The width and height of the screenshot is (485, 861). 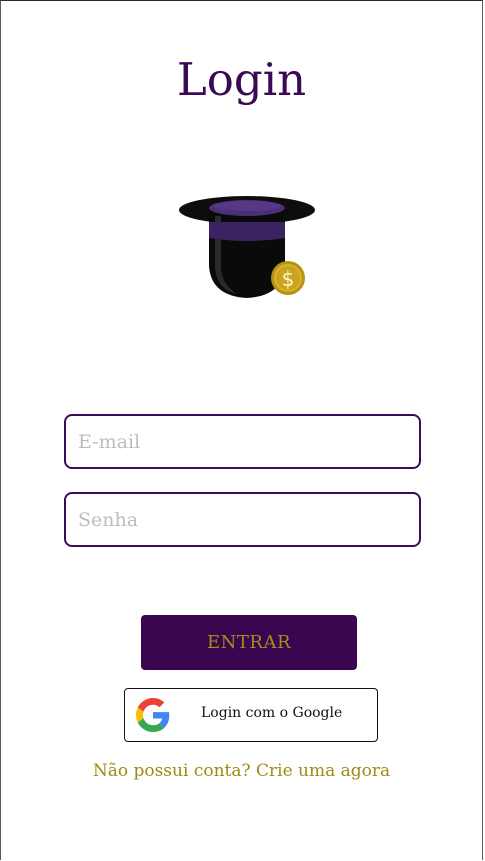 What do you see at coordinates (249, 642) in the screenshot?
I see `enter-button: ENTRAR` at bounding box center [249, 642].